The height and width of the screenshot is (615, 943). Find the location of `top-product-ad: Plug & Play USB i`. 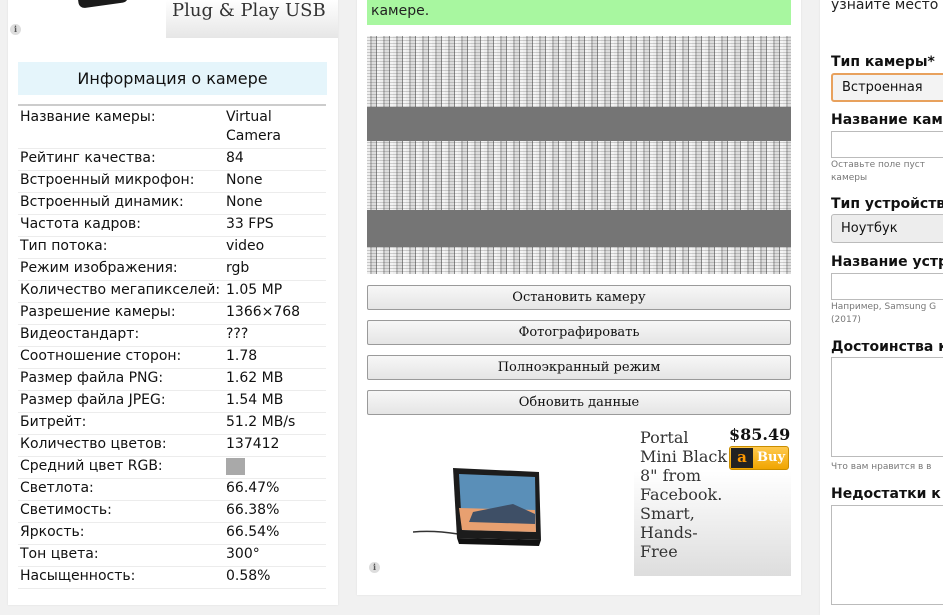

top-product-ad: Plug & Play USB i is located at coordinates (173, 19).